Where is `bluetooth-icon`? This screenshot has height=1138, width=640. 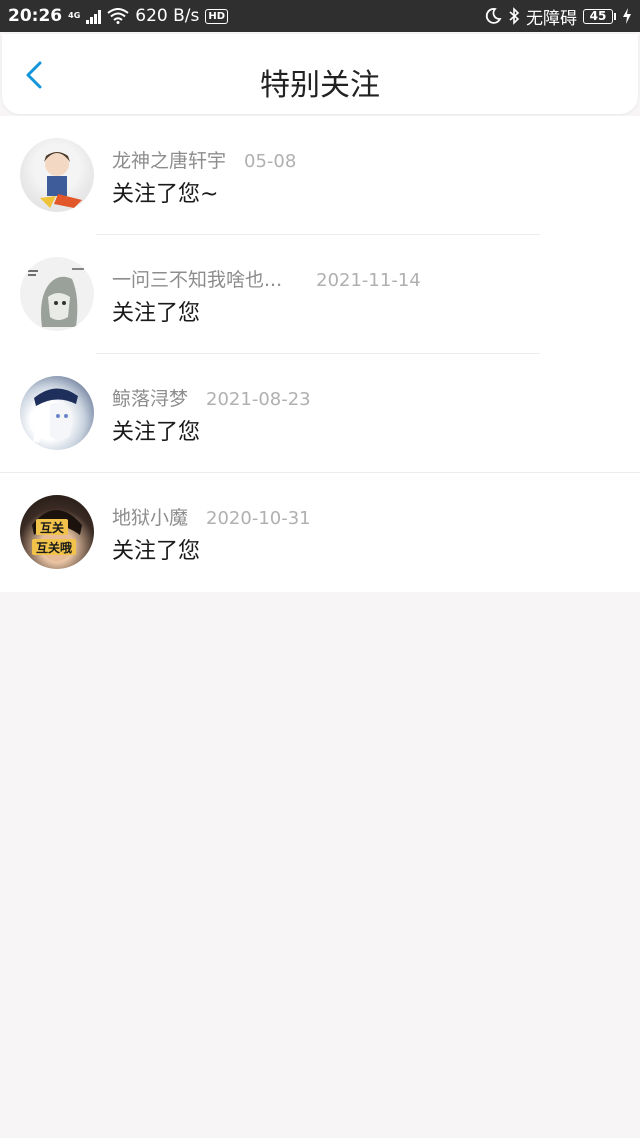 bluetooth-icon is located at coordinates (514, 16).